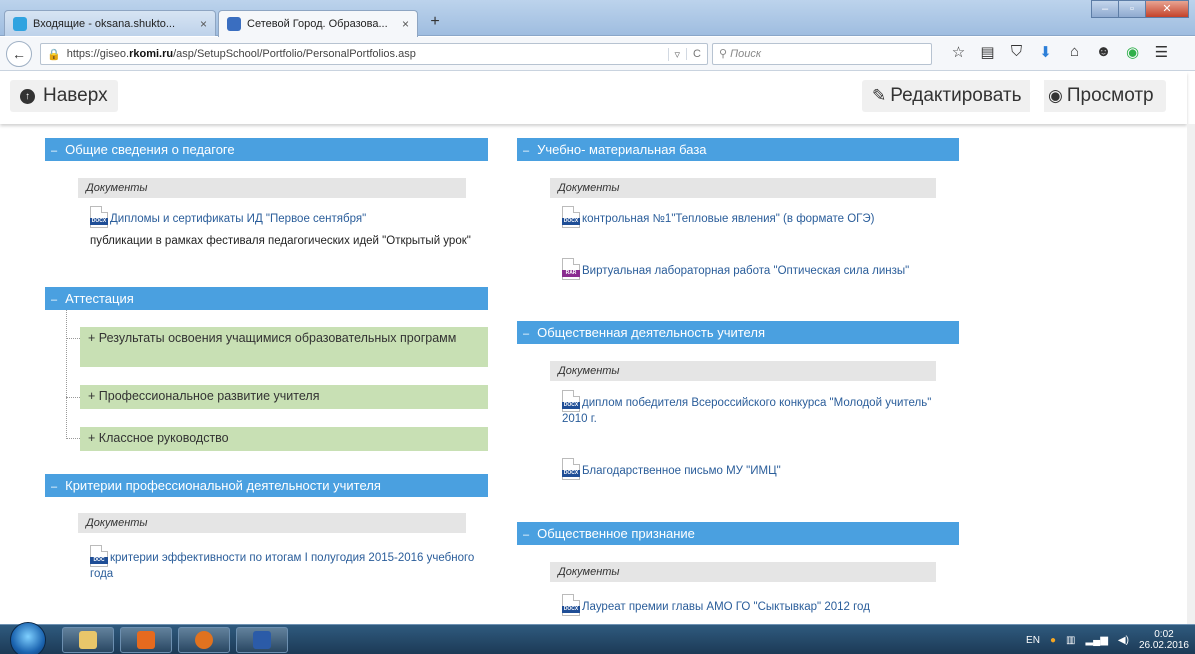 The height and width of the screenshot is (654, 1195). Describe the element at coordinates (987, 52) in the screenshot. I see `bookmarks-list-icon: ▤` at that location.